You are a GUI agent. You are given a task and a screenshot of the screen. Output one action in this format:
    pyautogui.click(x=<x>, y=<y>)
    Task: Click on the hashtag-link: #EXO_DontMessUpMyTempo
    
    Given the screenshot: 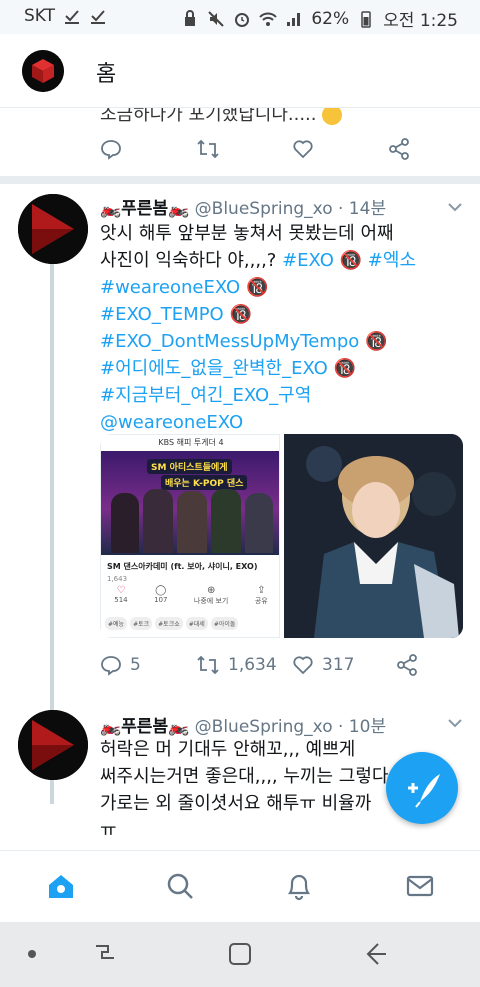 What is the action you would take?
    pyautogui.click(x=229, y=341)
    